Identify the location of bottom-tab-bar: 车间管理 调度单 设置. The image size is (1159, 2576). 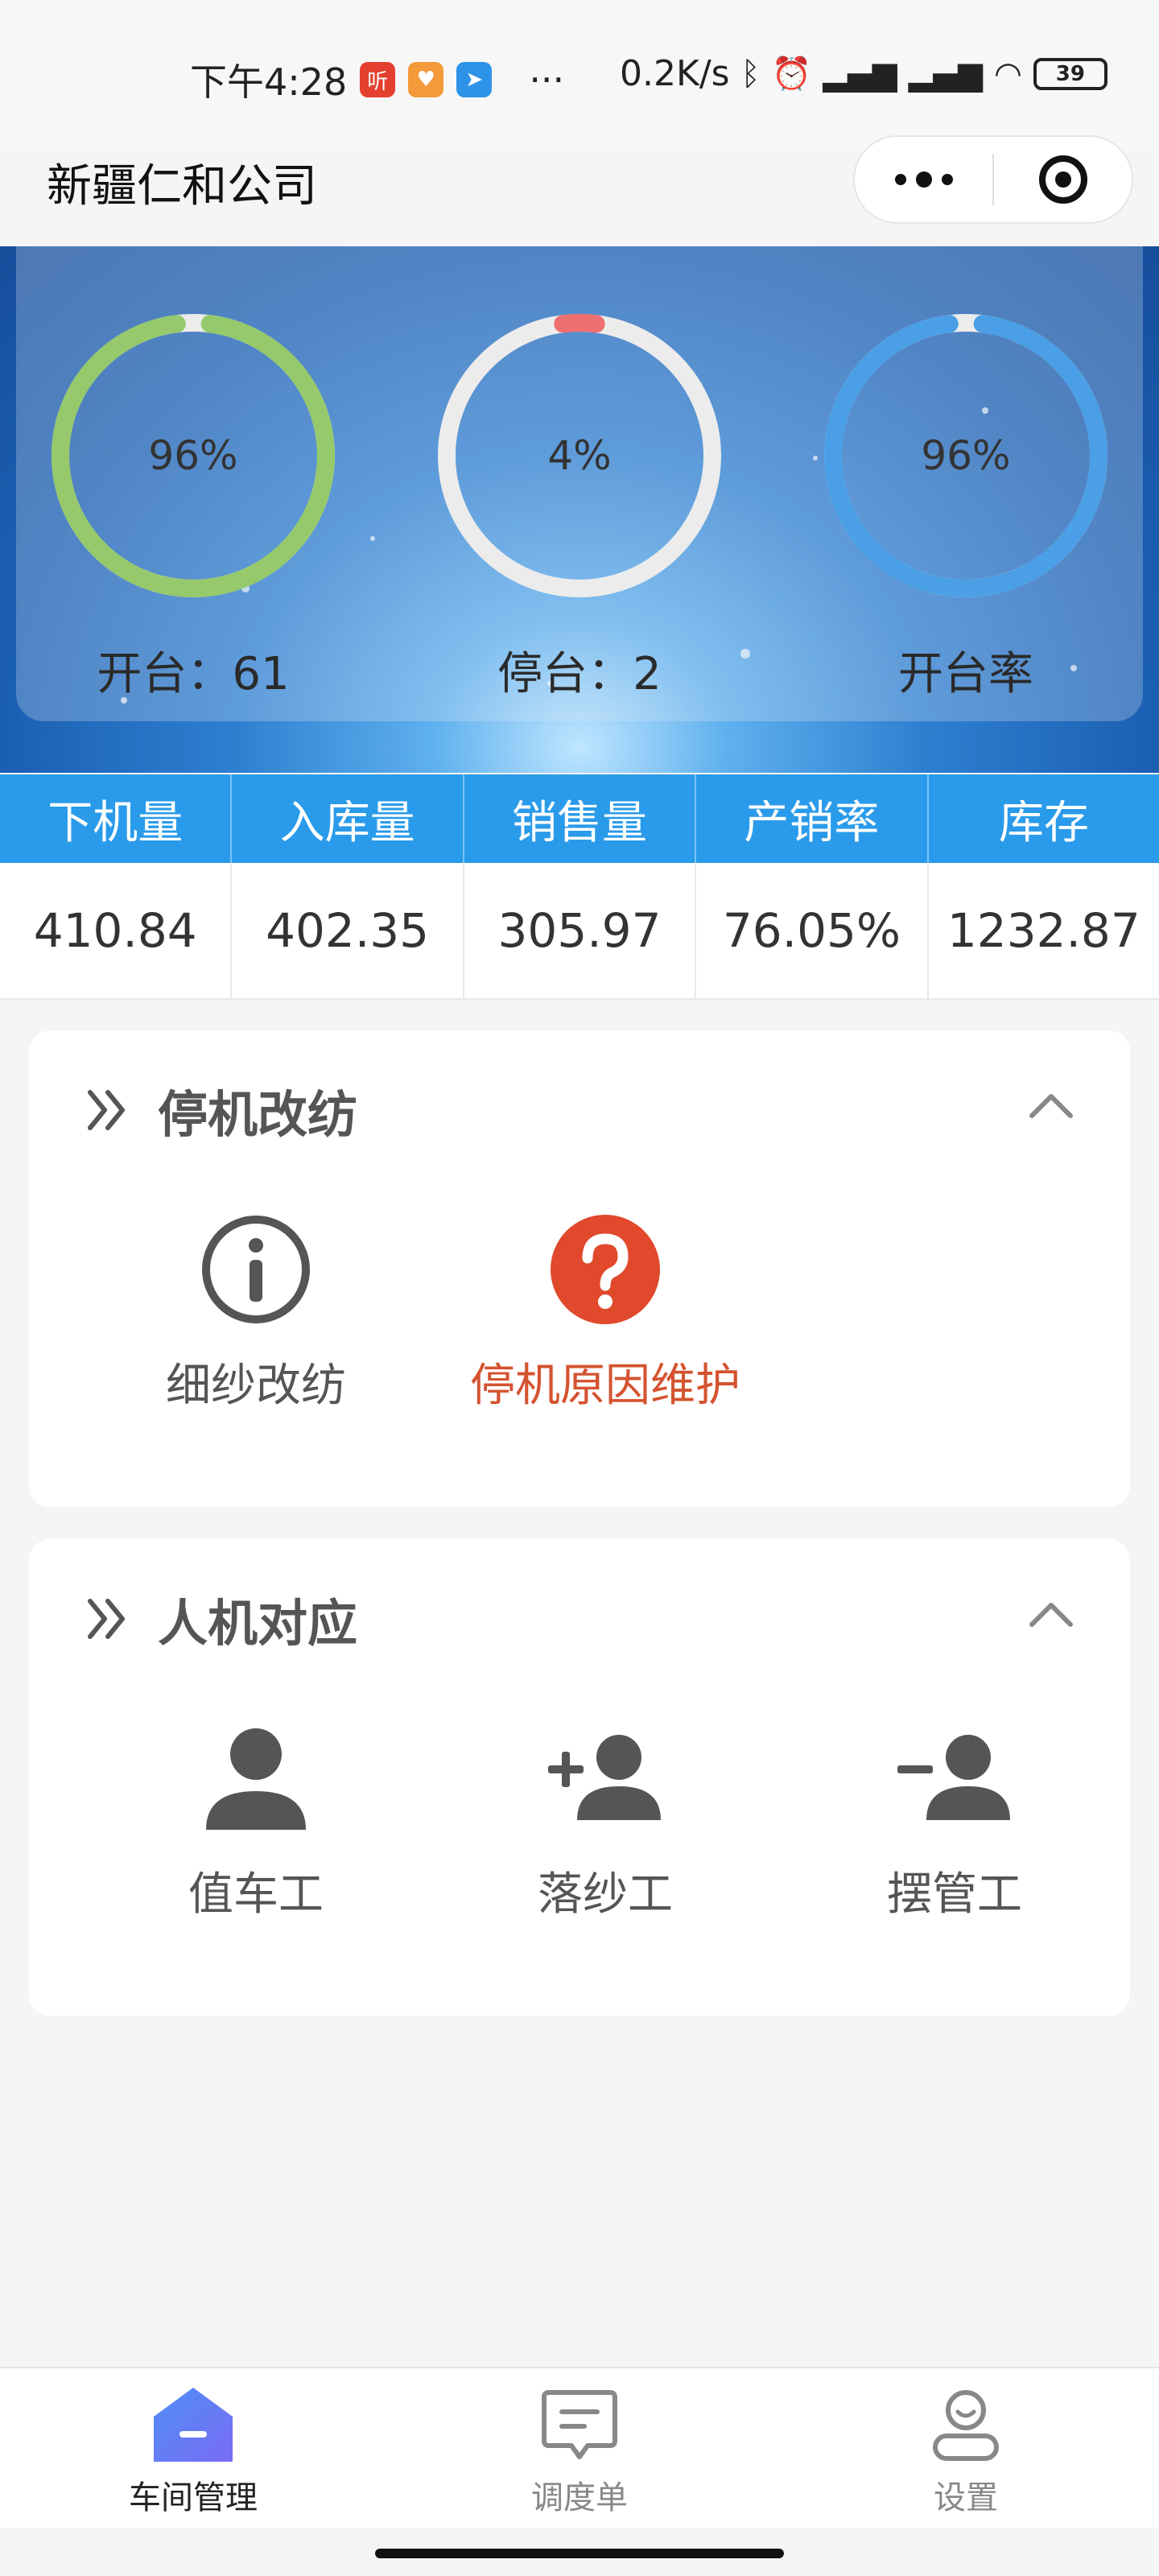
(579, 2447).